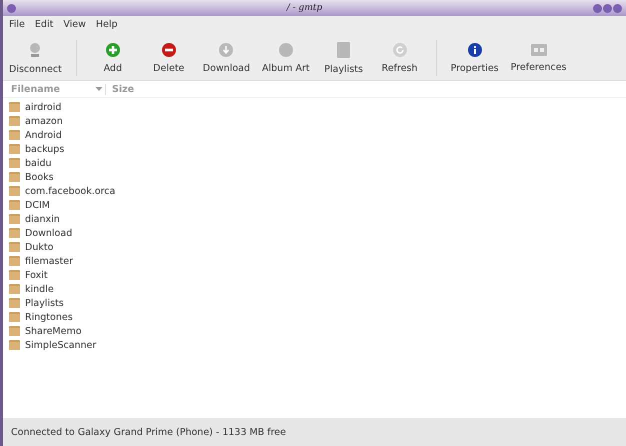 Image resolution: width=626 pixels, height=446 pixels. What do you see at coordinates (35, 58) in the screenshot?
I see `toolbar-button: Disconnect` at bounding box center [35, 58].